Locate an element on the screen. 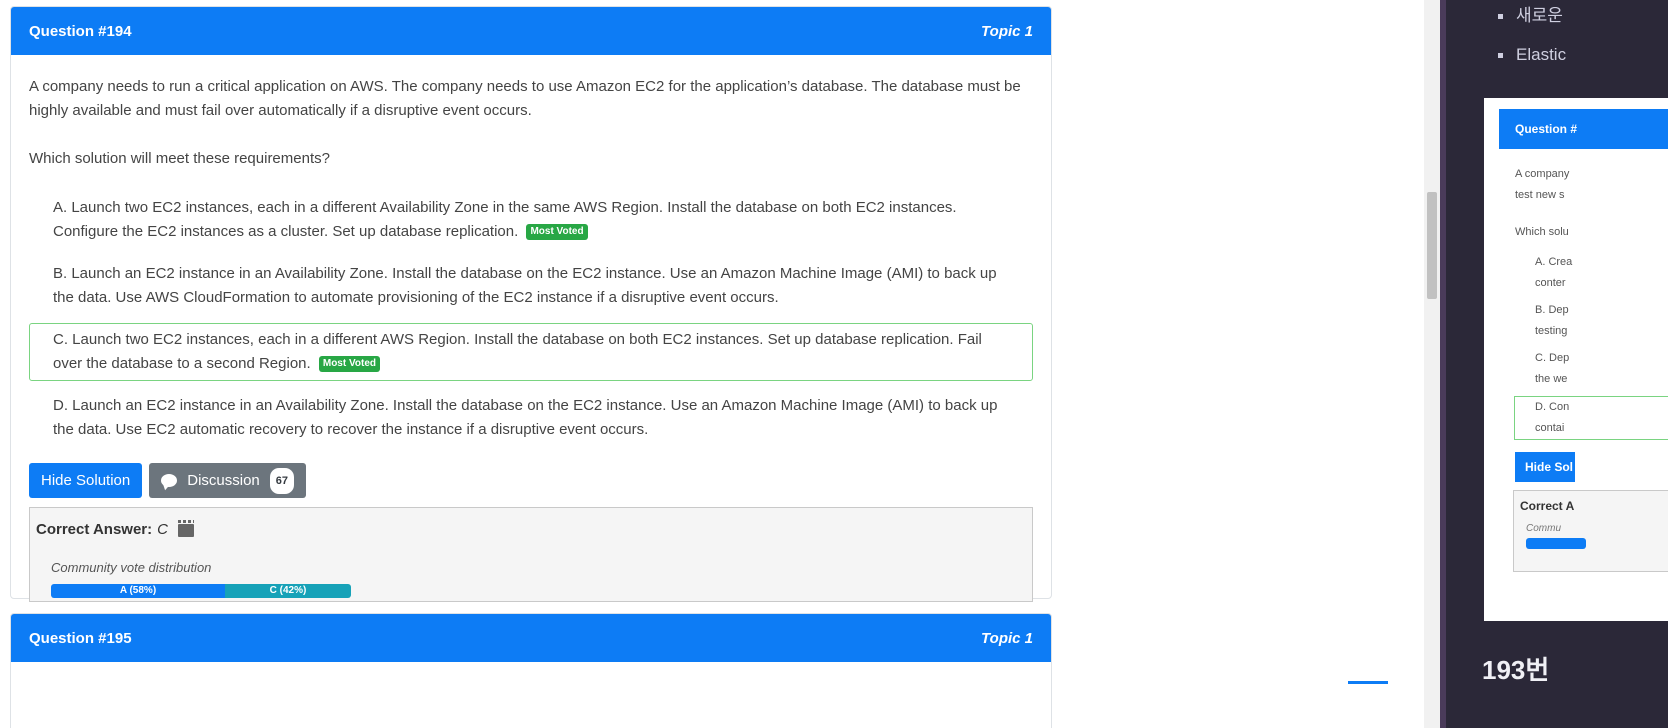  panel-edge is located at coordinates (1443, 364).